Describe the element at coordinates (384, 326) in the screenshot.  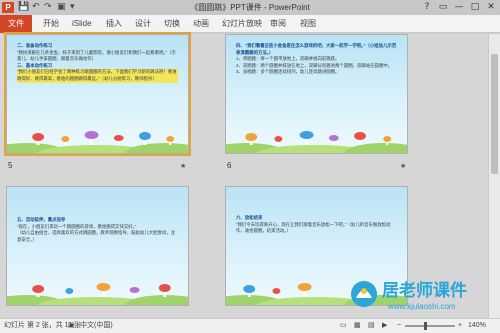
I see `slideshow-view-icon: ▶` at that location.